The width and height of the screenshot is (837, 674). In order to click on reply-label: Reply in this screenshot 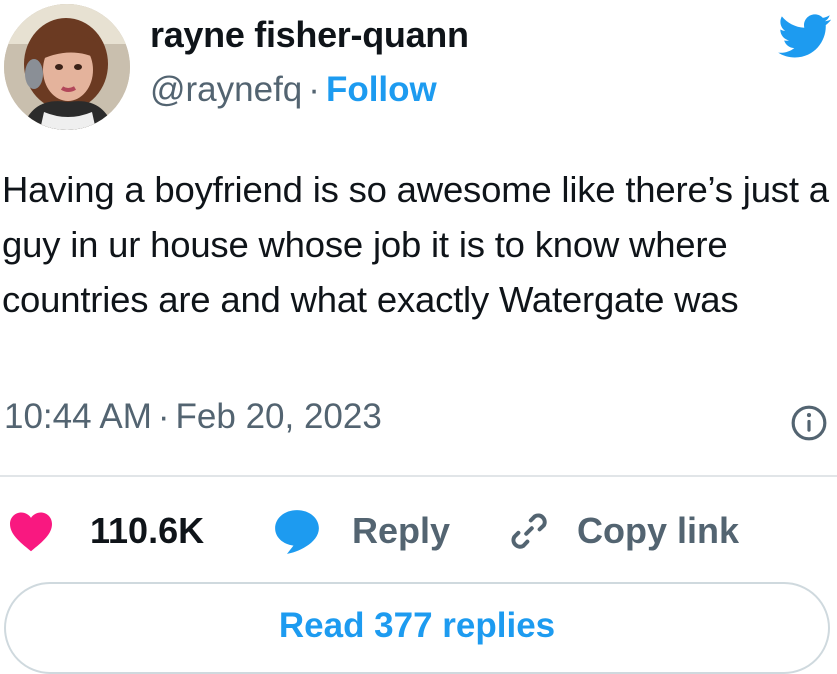, I will do `click(401, 530)`.